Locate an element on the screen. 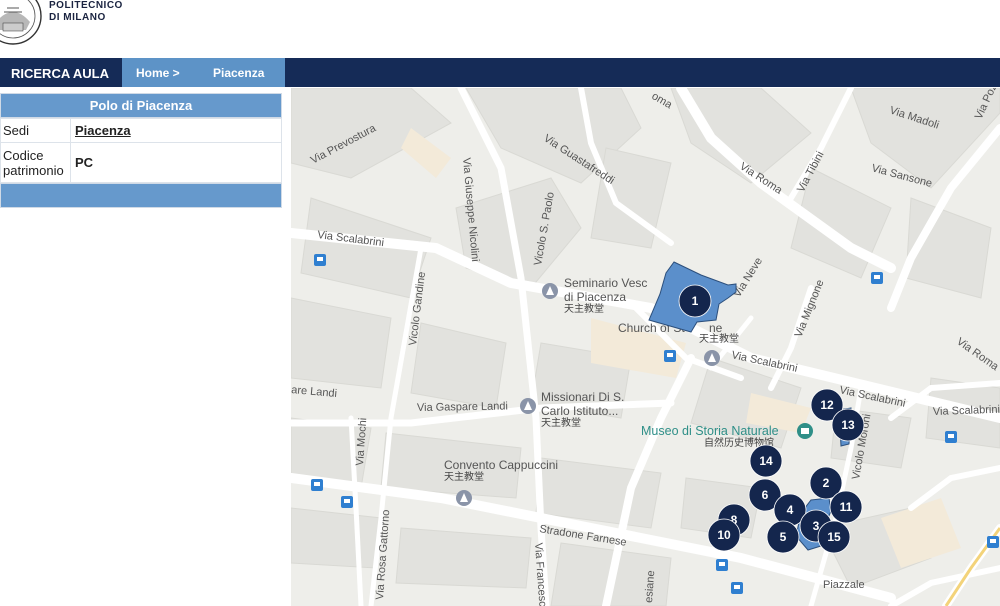 This screenshot has height=606, width=1000. marker-number: 1 is located at coordinates (695, 301).